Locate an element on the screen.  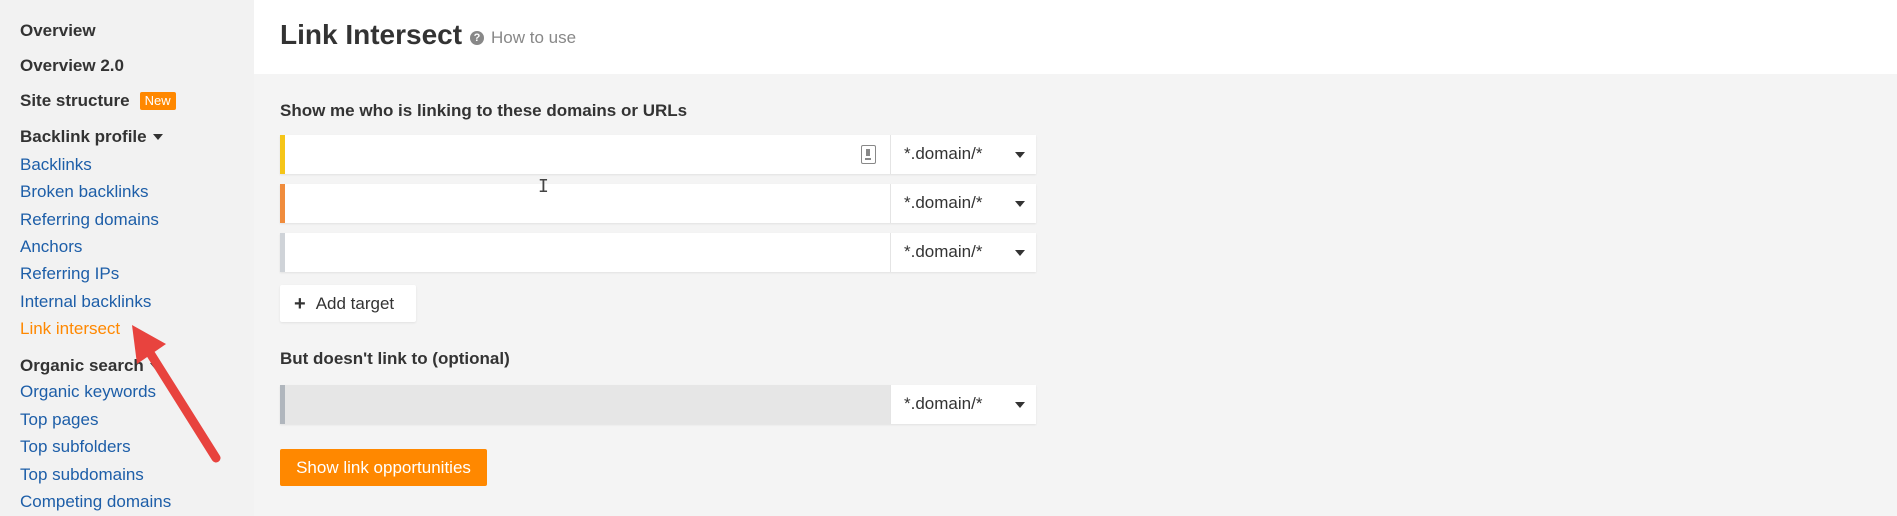
add-target-label: Add target is located at coordinates (355, 303).